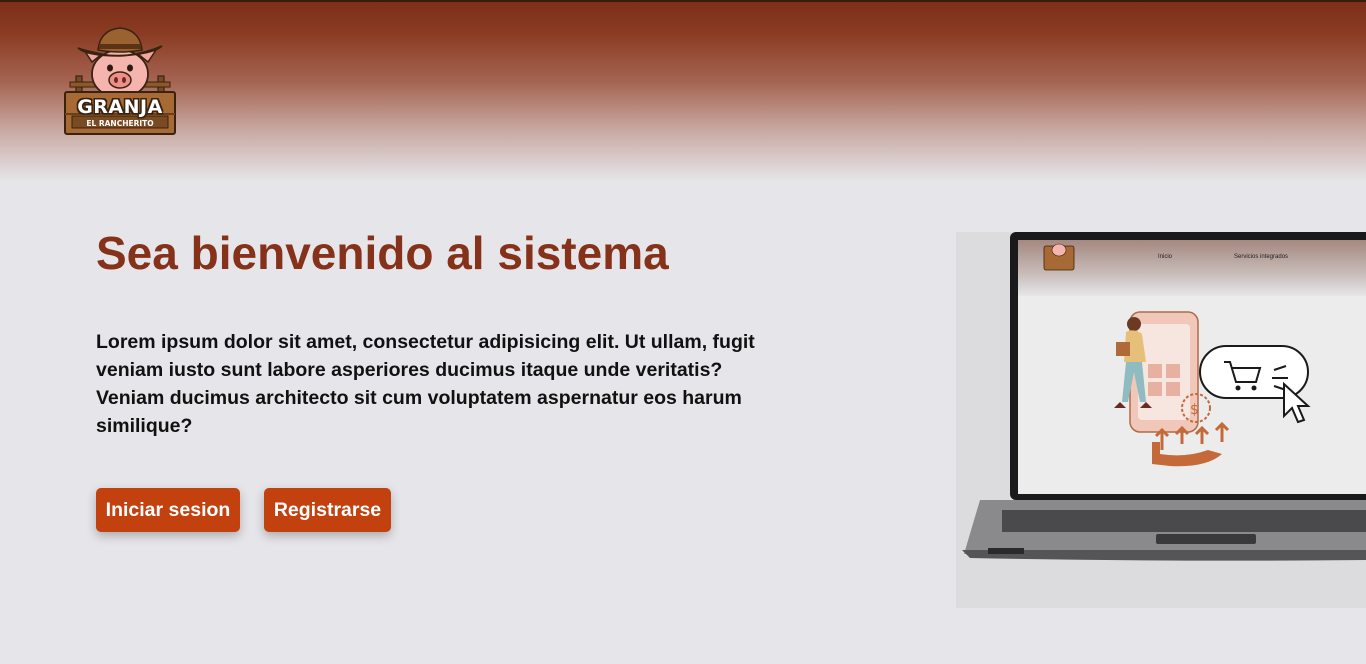  What do you see at coordinates (1165, 257) in the screenshot?
I see `screen-nav-inicio: Inicio` at bounding box center [1165, 257].